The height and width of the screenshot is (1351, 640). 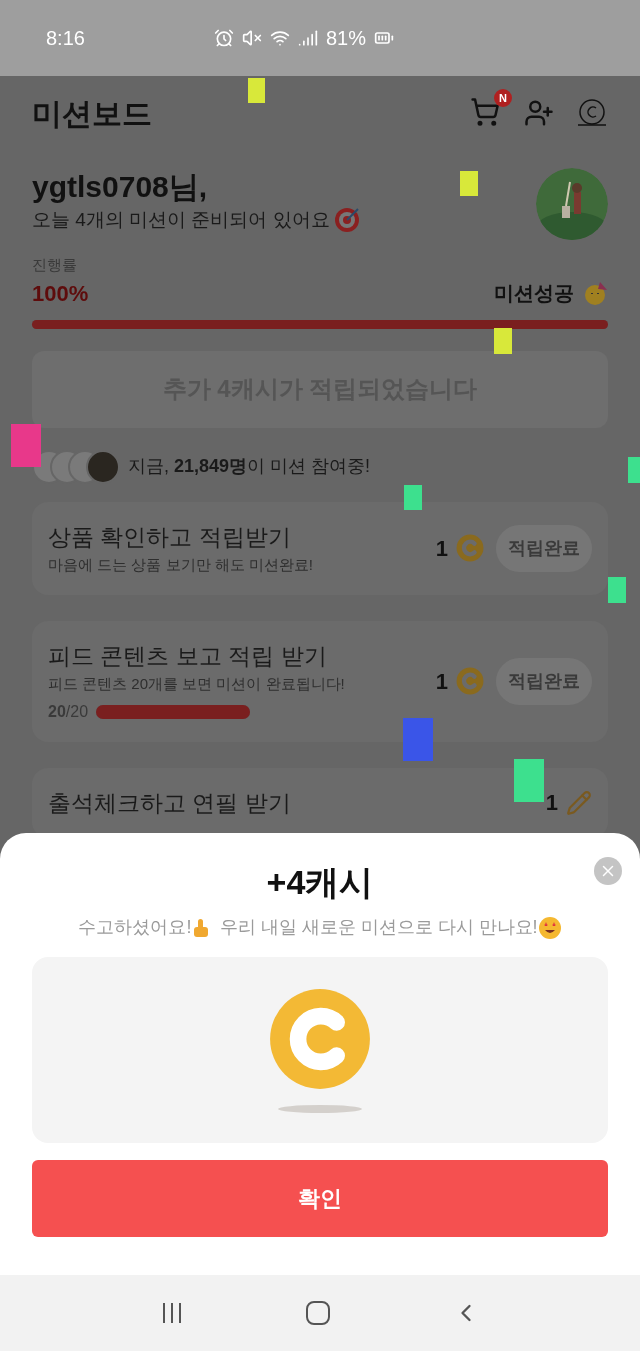 I want to click on mission-status: 미션성공, so click(x=534, y=293).